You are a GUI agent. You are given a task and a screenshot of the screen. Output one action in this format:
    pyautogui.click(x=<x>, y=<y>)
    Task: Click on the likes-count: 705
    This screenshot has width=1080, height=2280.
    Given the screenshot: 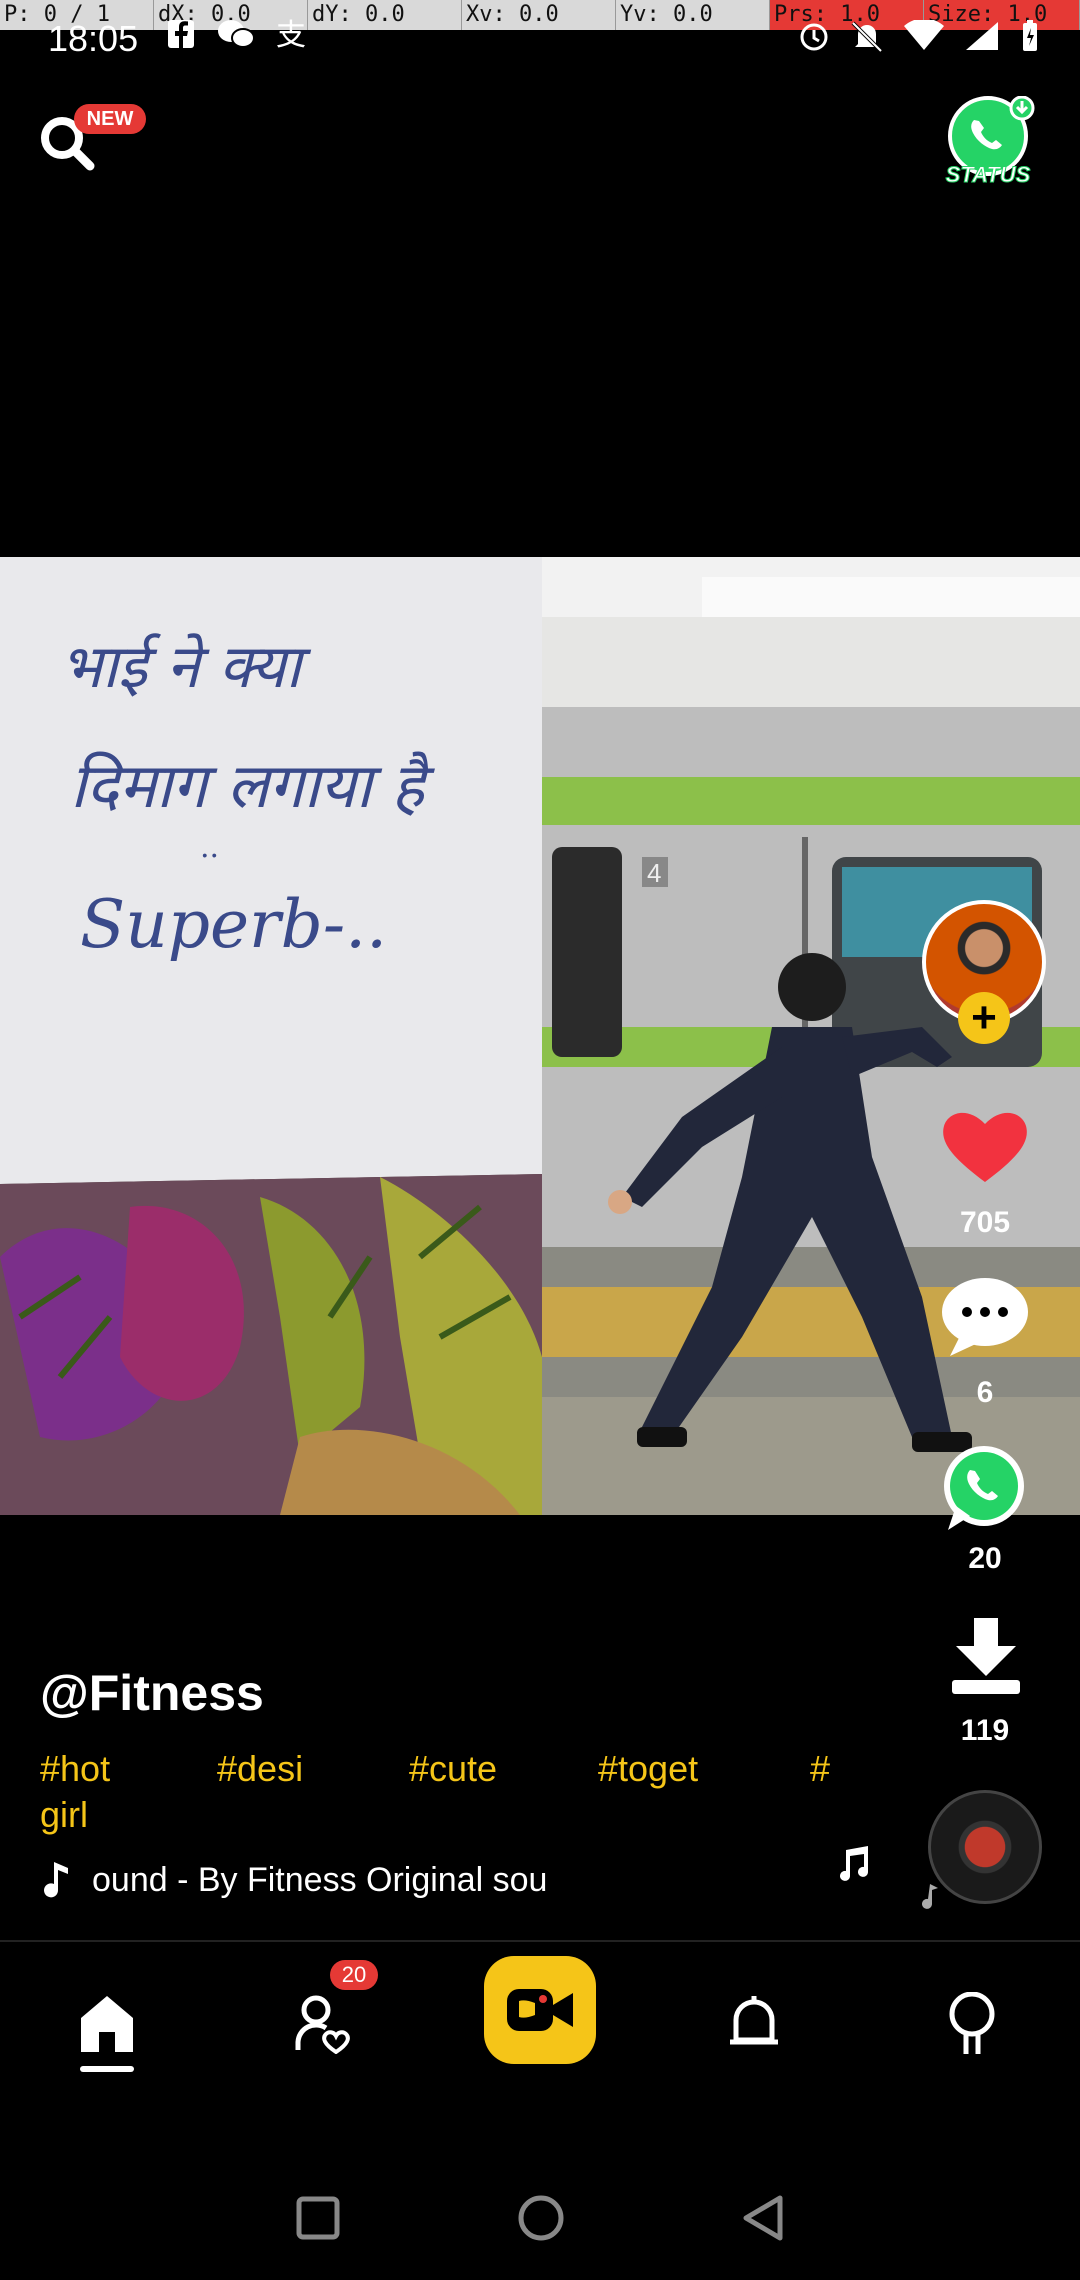 What is the action you would take?
    pyautogui.click(x=985, y=1222)
    